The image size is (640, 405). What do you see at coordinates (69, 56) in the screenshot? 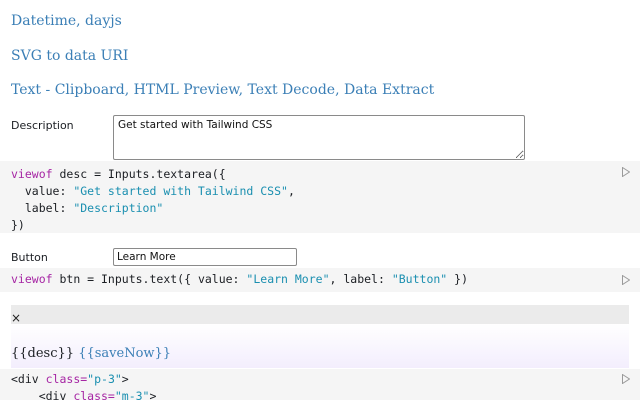
I see `link-svg-to-data-uri: SVG to data URI` at bounding box center [69, 56].